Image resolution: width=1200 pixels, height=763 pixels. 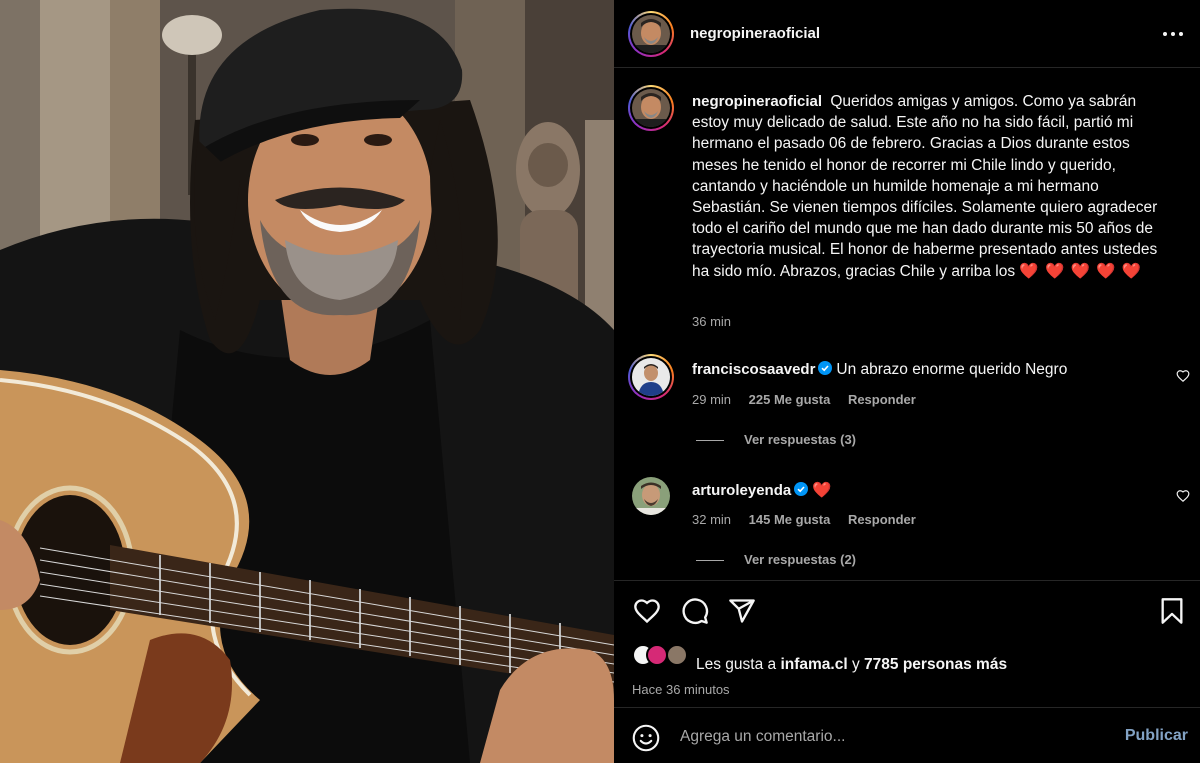 What do you see at coordinates (907, 34) in the screenshot?
I see `post-header: negropineraoficial` at bounding box center [907, 34].